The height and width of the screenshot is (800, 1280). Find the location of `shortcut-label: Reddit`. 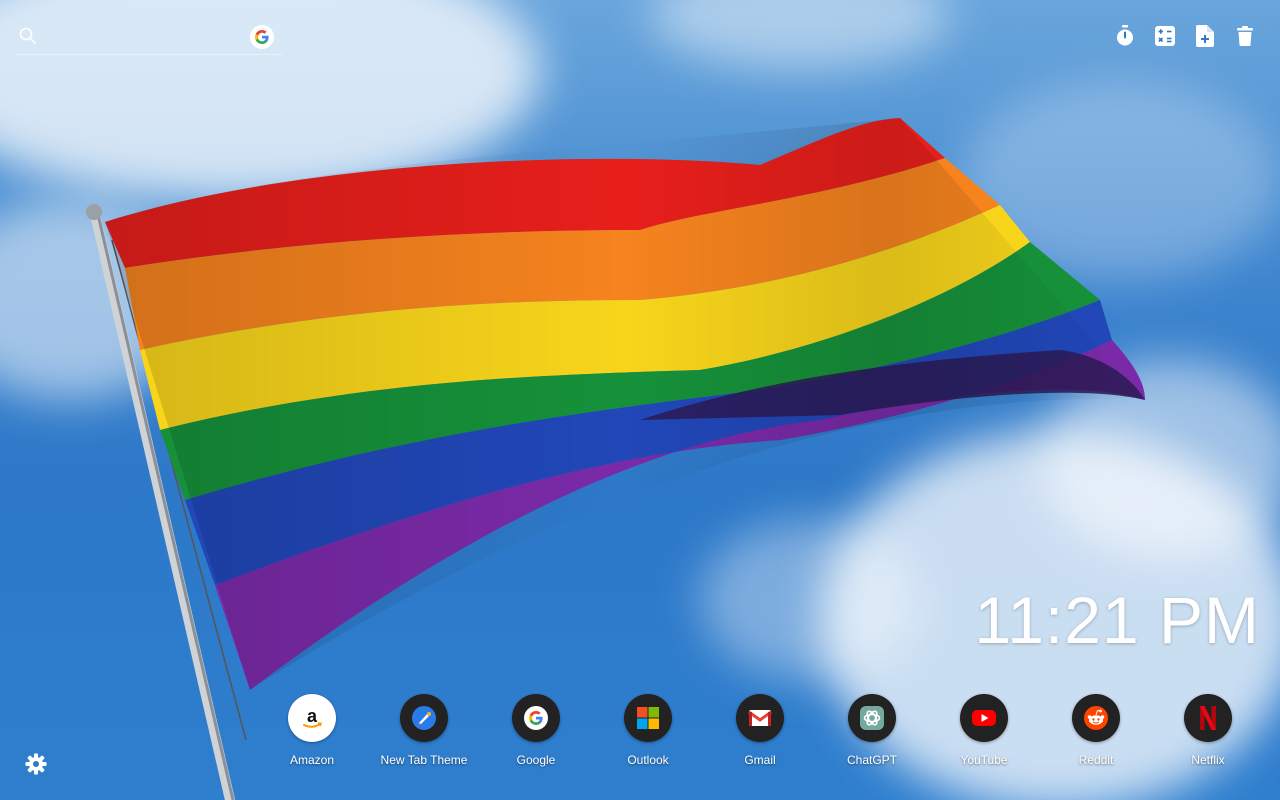

shortcut-label: Reddit is located at coordinates (1096, 760).